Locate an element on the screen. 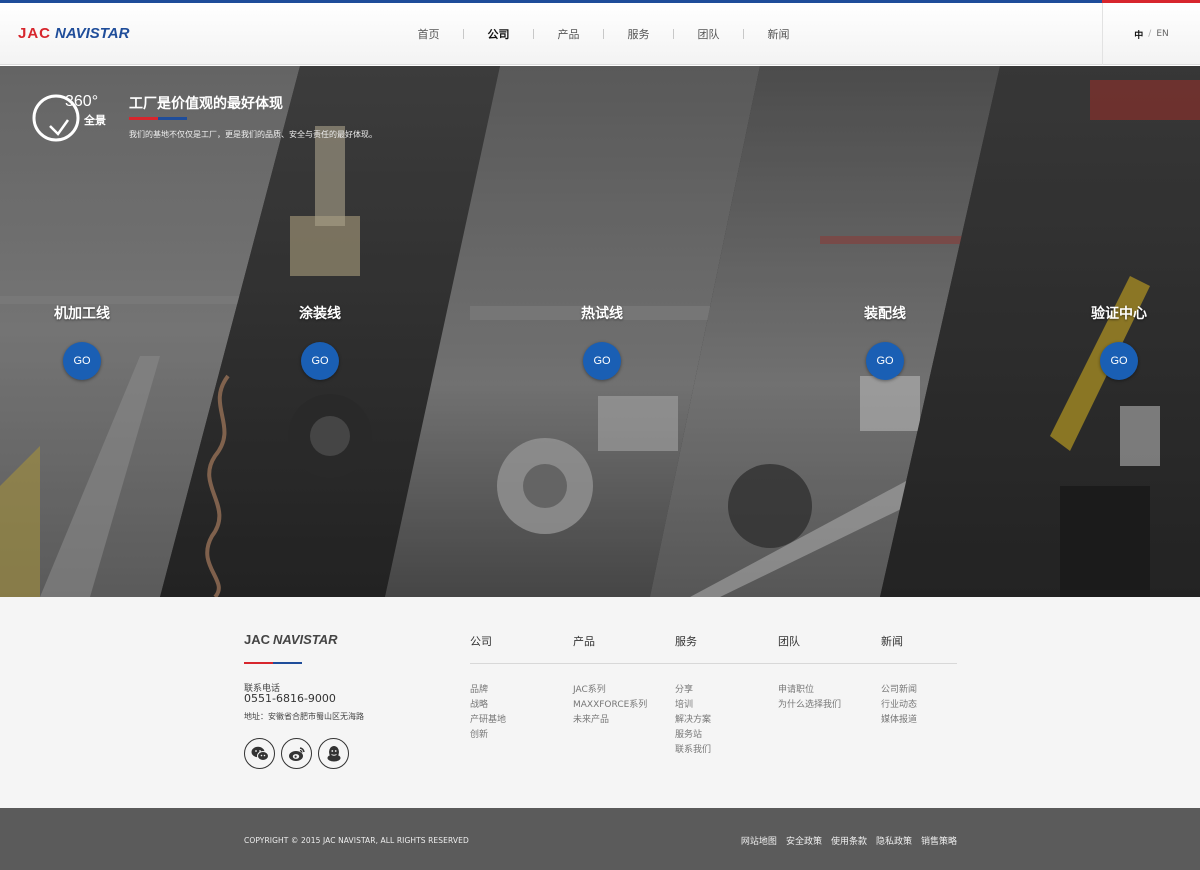 This screenshot has height=870, width=1200. social-links is located at coordinates (296, 753).